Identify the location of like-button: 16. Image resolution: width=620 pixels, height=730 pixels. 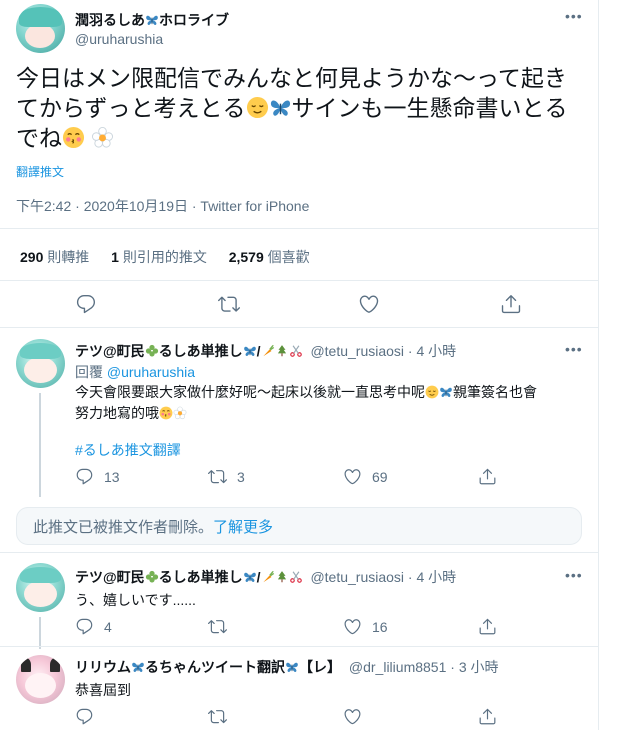
(365, 626).